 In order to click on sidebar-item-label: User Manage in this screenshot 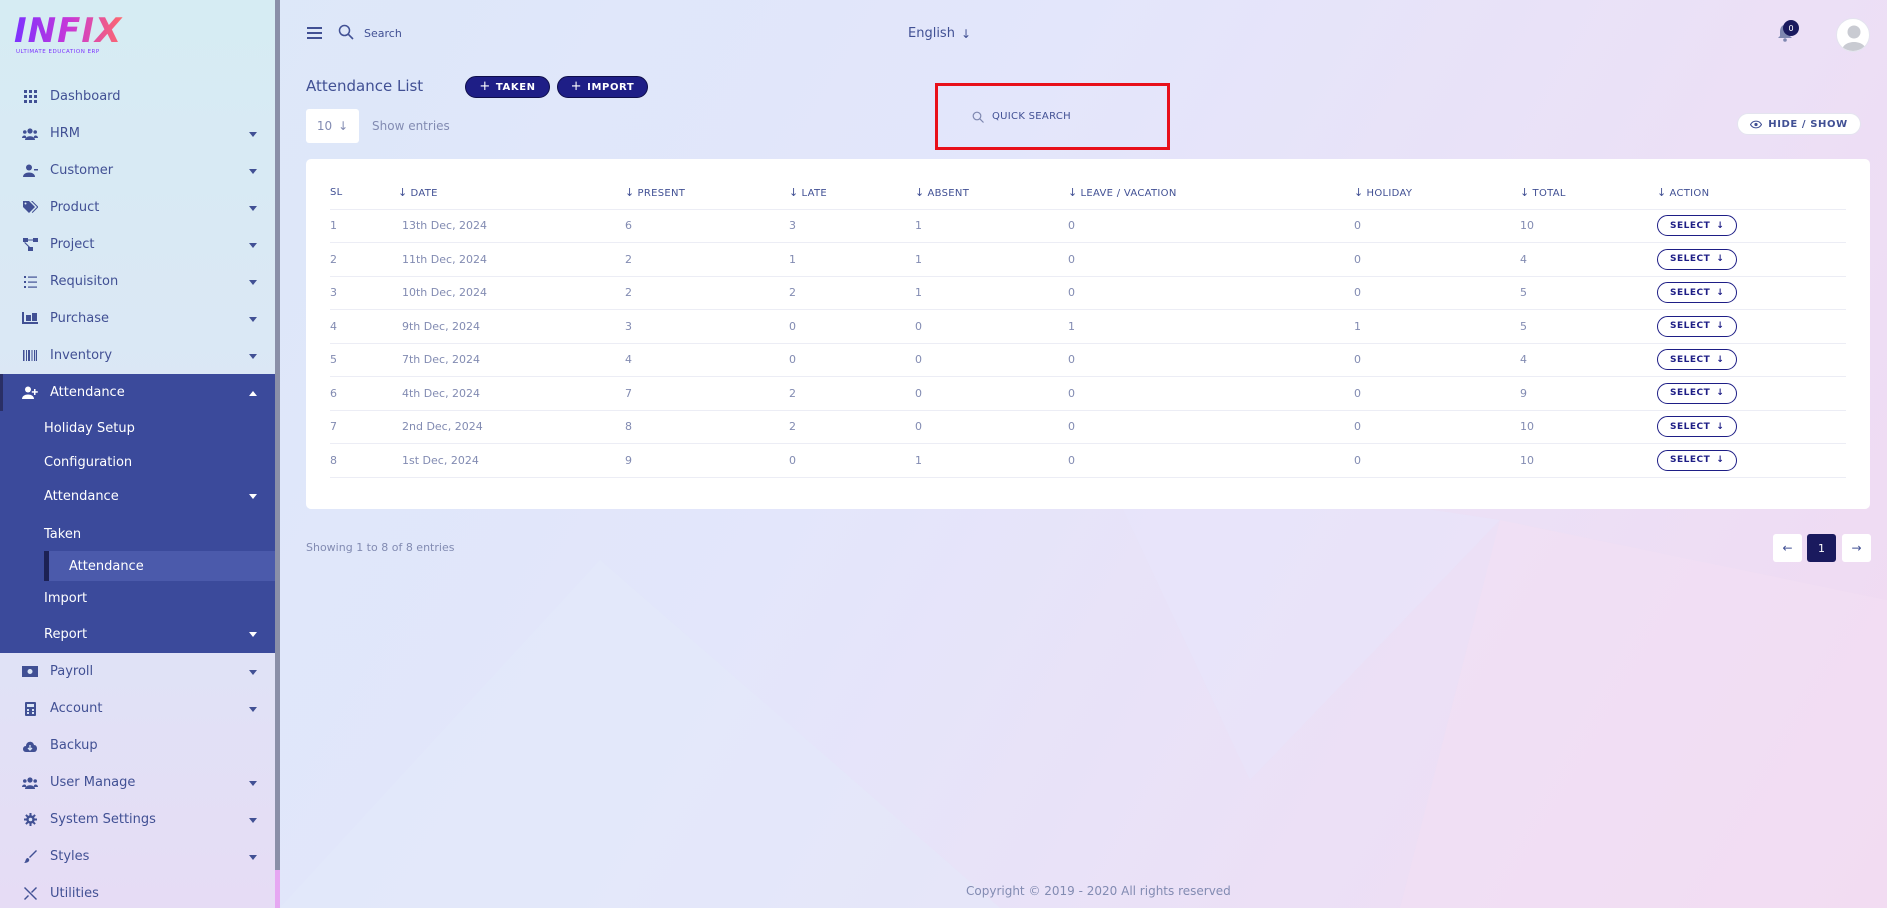, I will do `click(93, 782)`.